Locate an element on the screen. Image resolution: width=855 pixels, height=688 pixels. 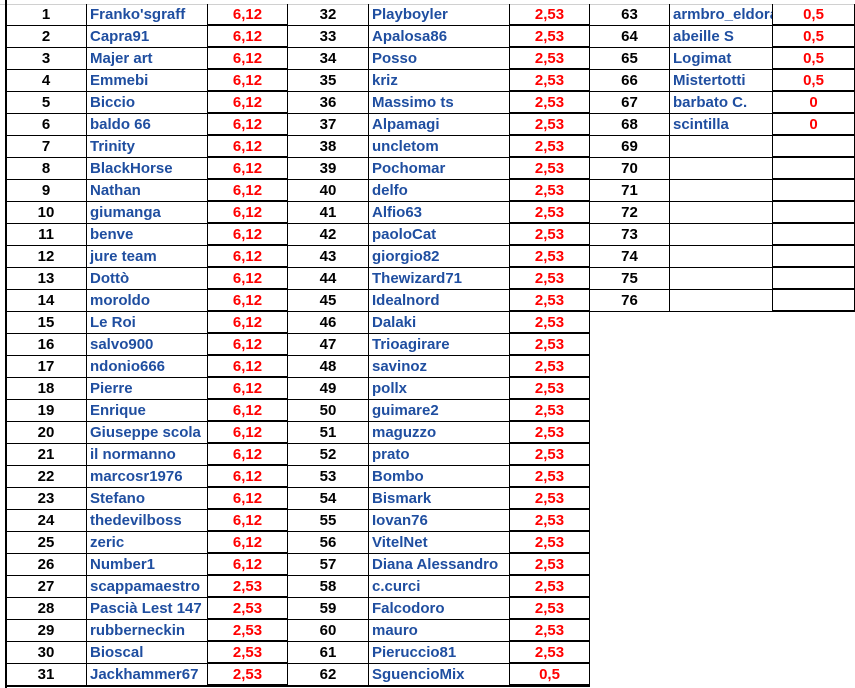
rank-cell: 63 is located at coordinates (630, 15).